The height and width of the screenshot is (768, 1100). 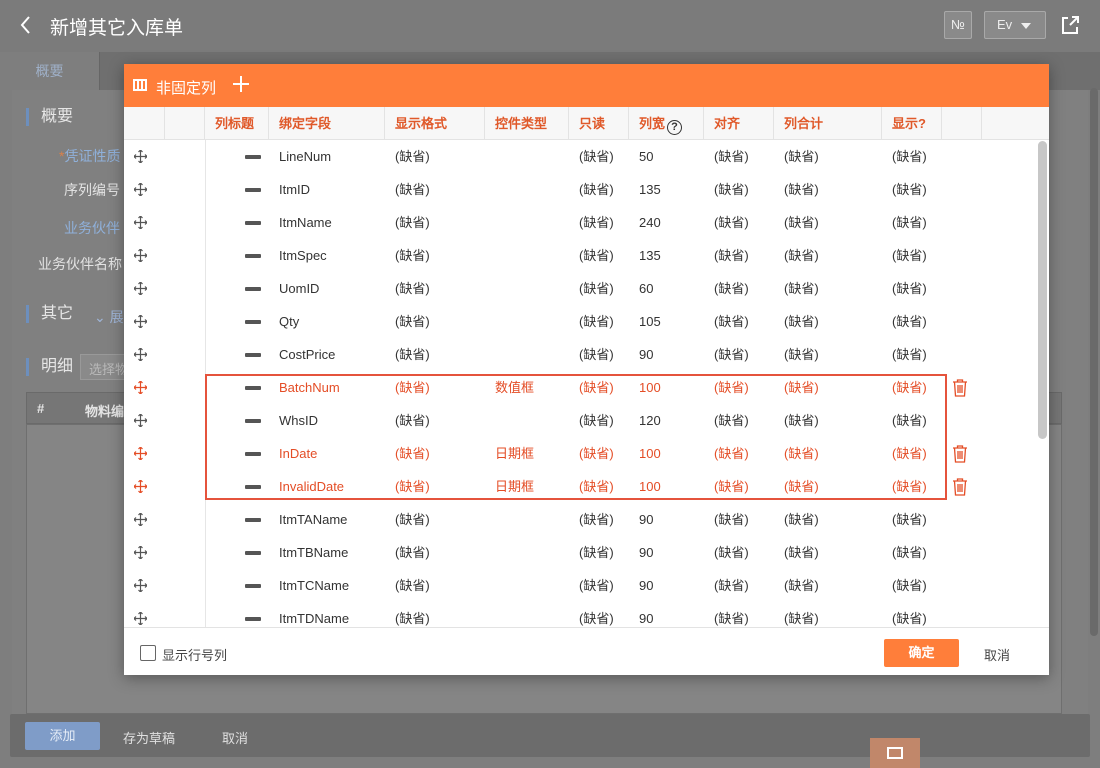 What do you see at coordinates (1070, 25) in the screenshot?
I see `share-icon` at bounding box center [1070, 25].